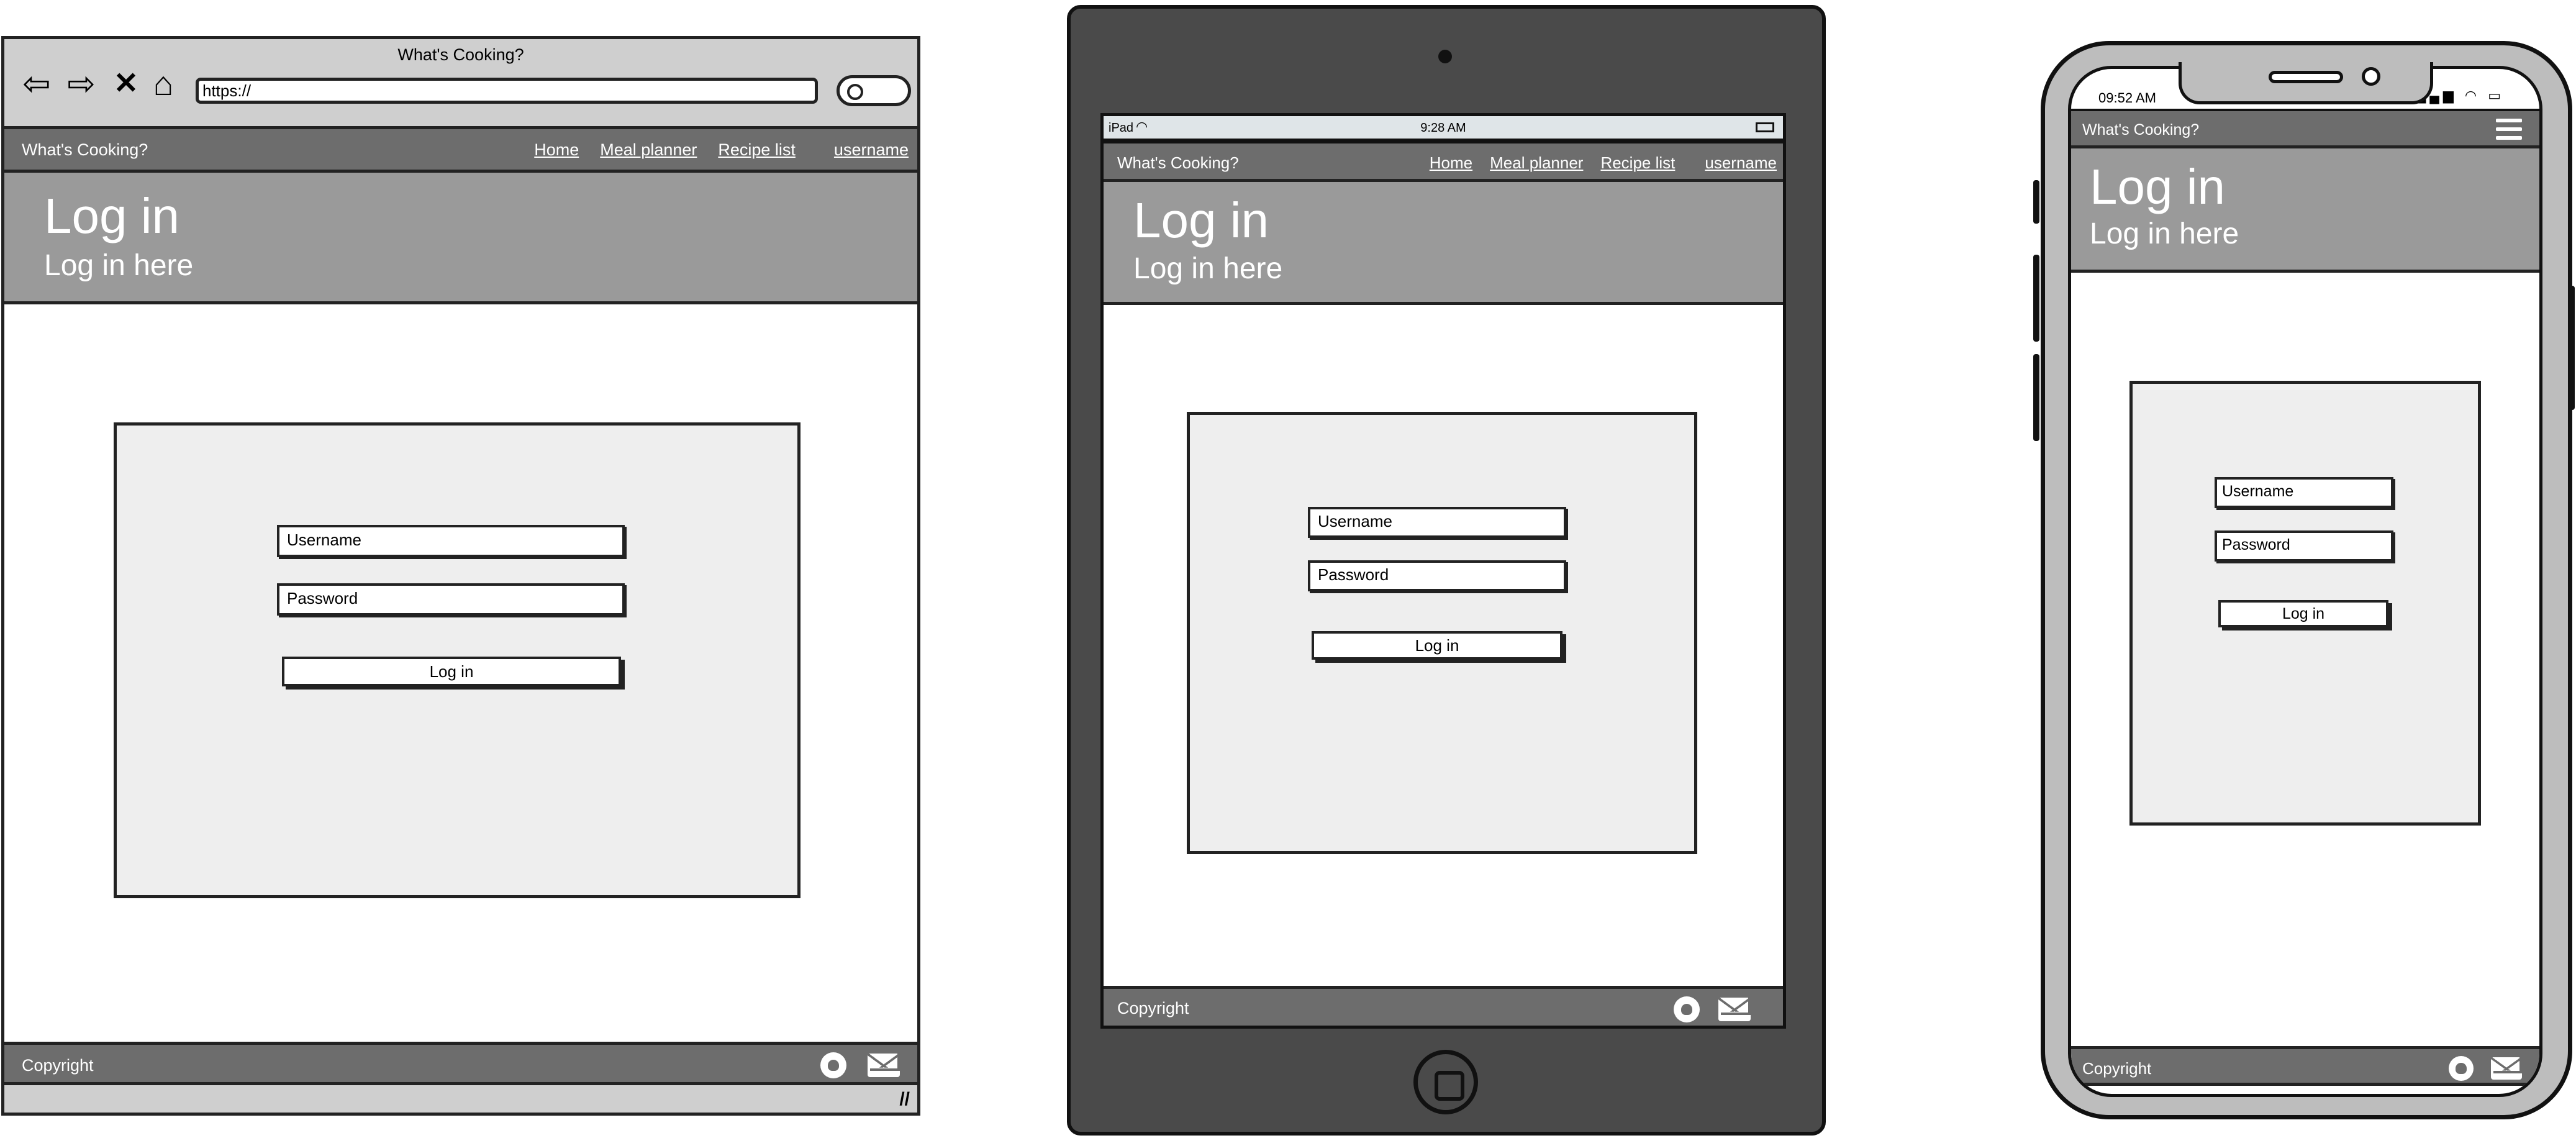 The image size is (2576, 1138). I want to click on phone-time: 09:52 AM, so click(2127, 98).